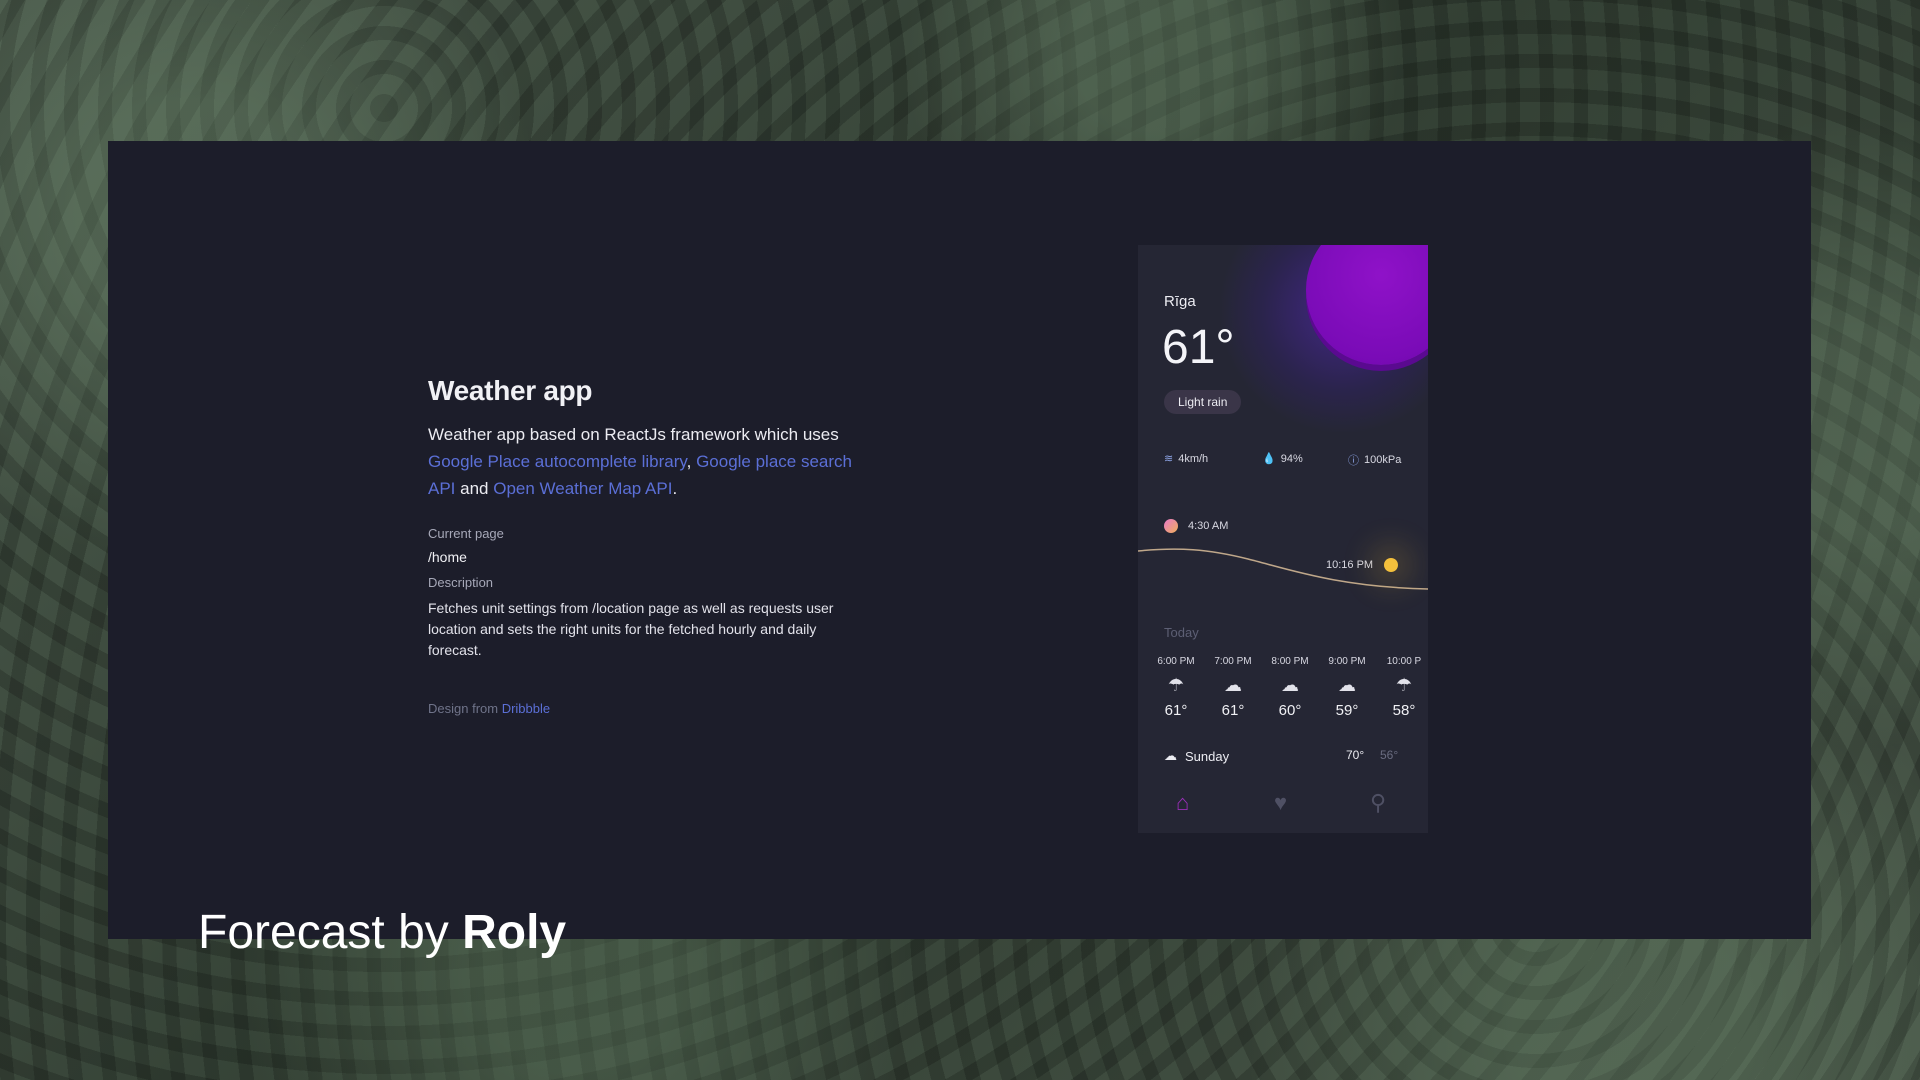 This screenshot has height=1080, width=1920. What do you see at coordinates (526, 708) in the screenshot?
I see `dribbble-link: Dribbble` at bounding box center [526, 708].